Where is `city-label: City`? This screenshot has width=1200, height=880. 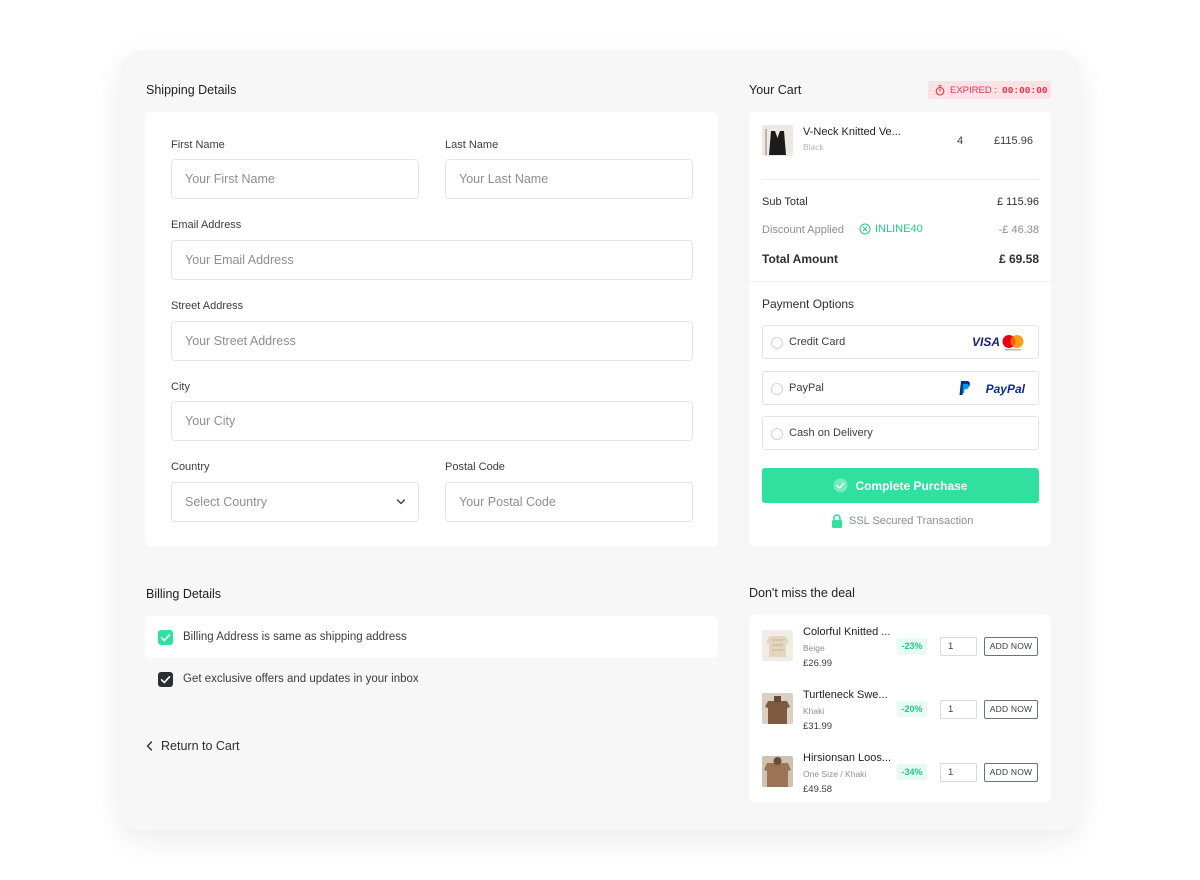
city-label: City is located at coordinates (180, 387).